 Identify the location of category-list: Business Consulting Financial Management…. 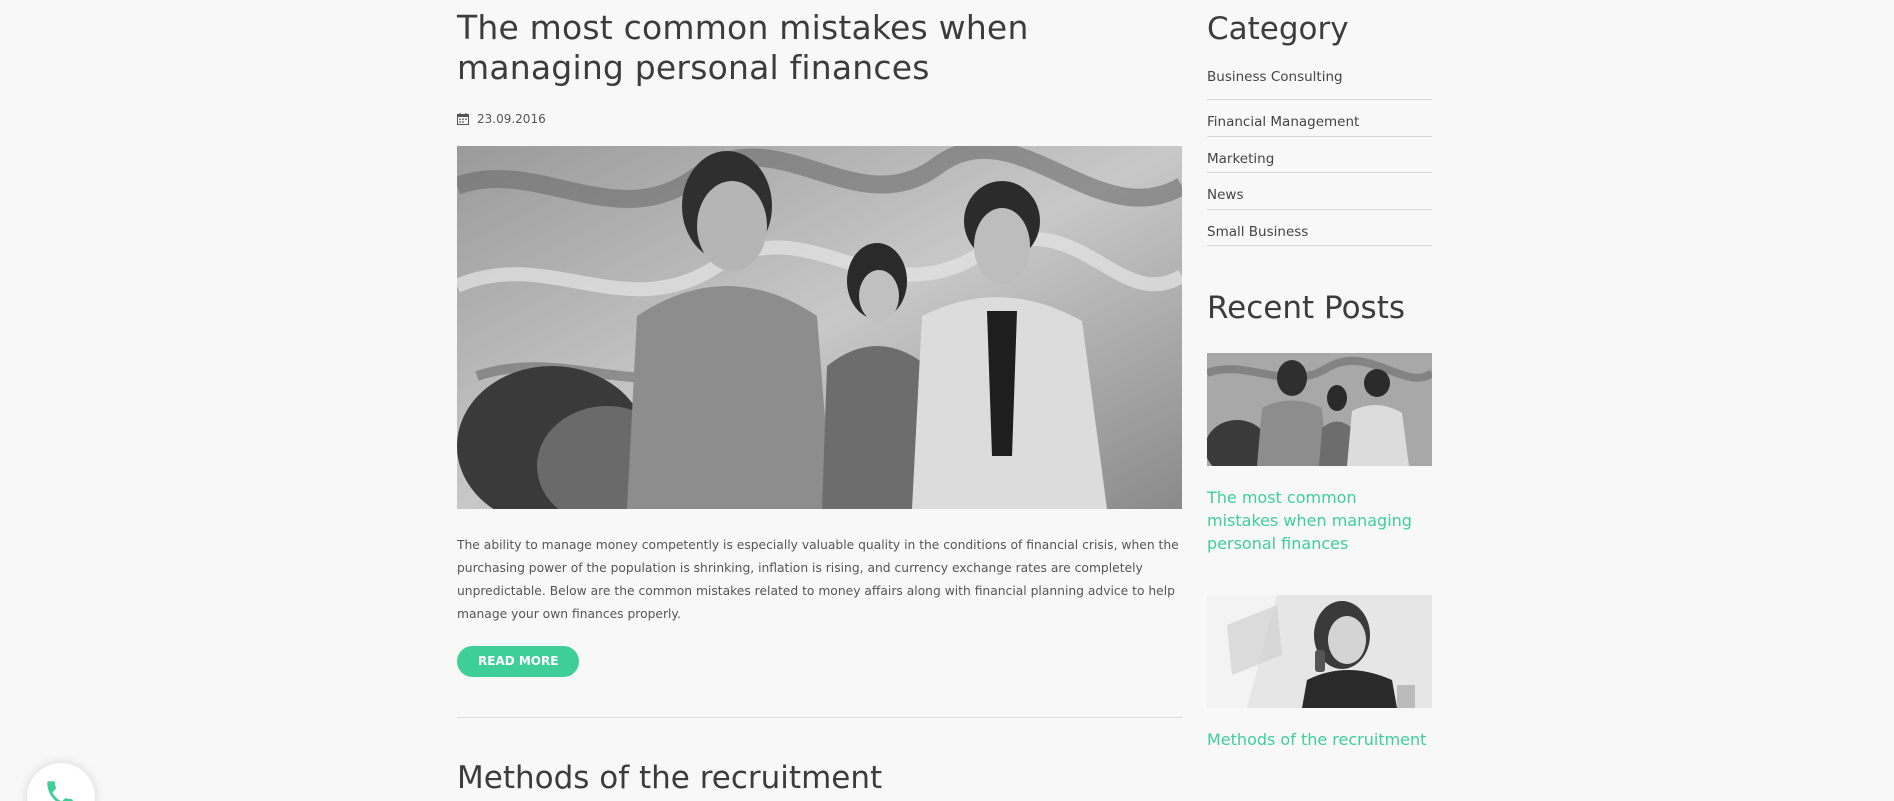
(1319, 155).